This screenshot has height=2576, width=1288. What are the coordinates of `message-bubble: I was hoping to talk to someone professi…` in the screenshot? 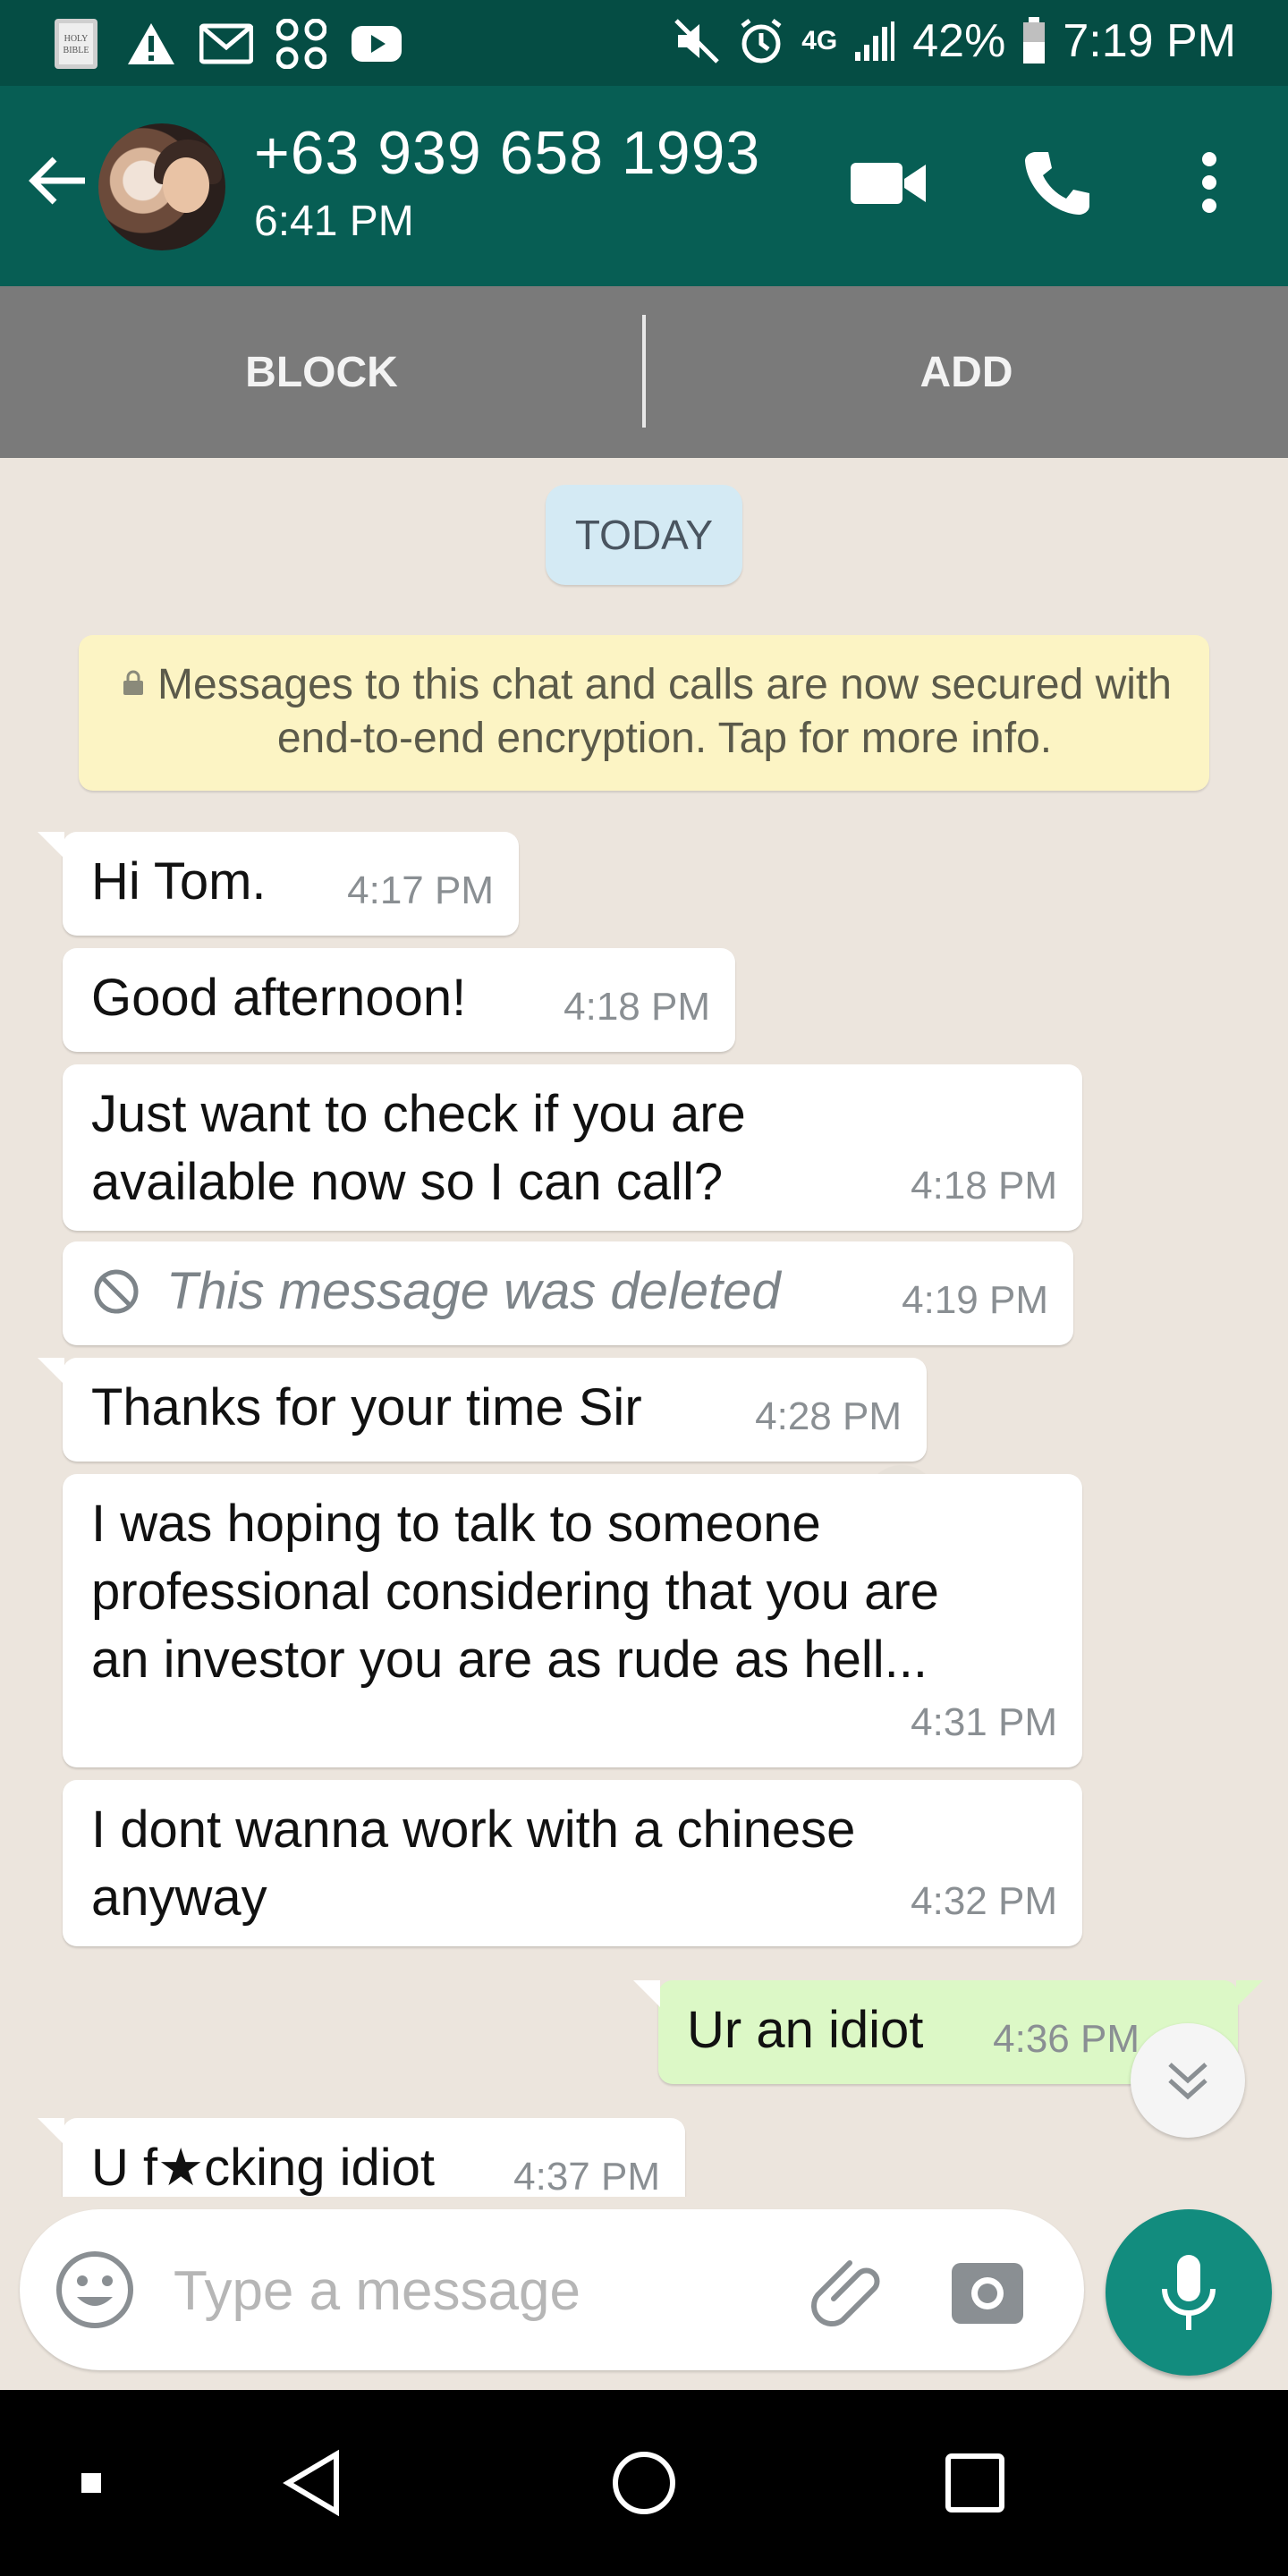 It's located at (572, 1620).